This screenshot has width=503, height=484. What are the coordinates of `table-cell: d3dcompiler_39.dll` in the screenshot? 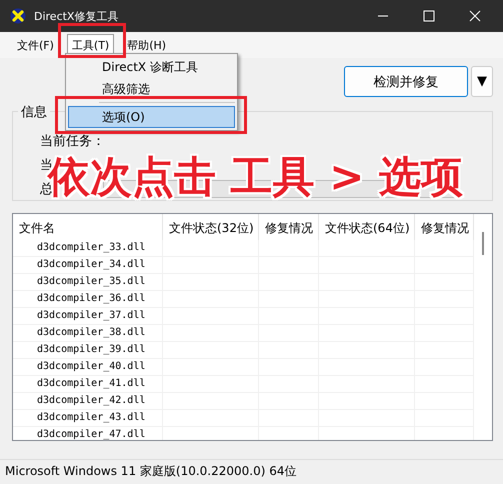 It's located at (88, 350).